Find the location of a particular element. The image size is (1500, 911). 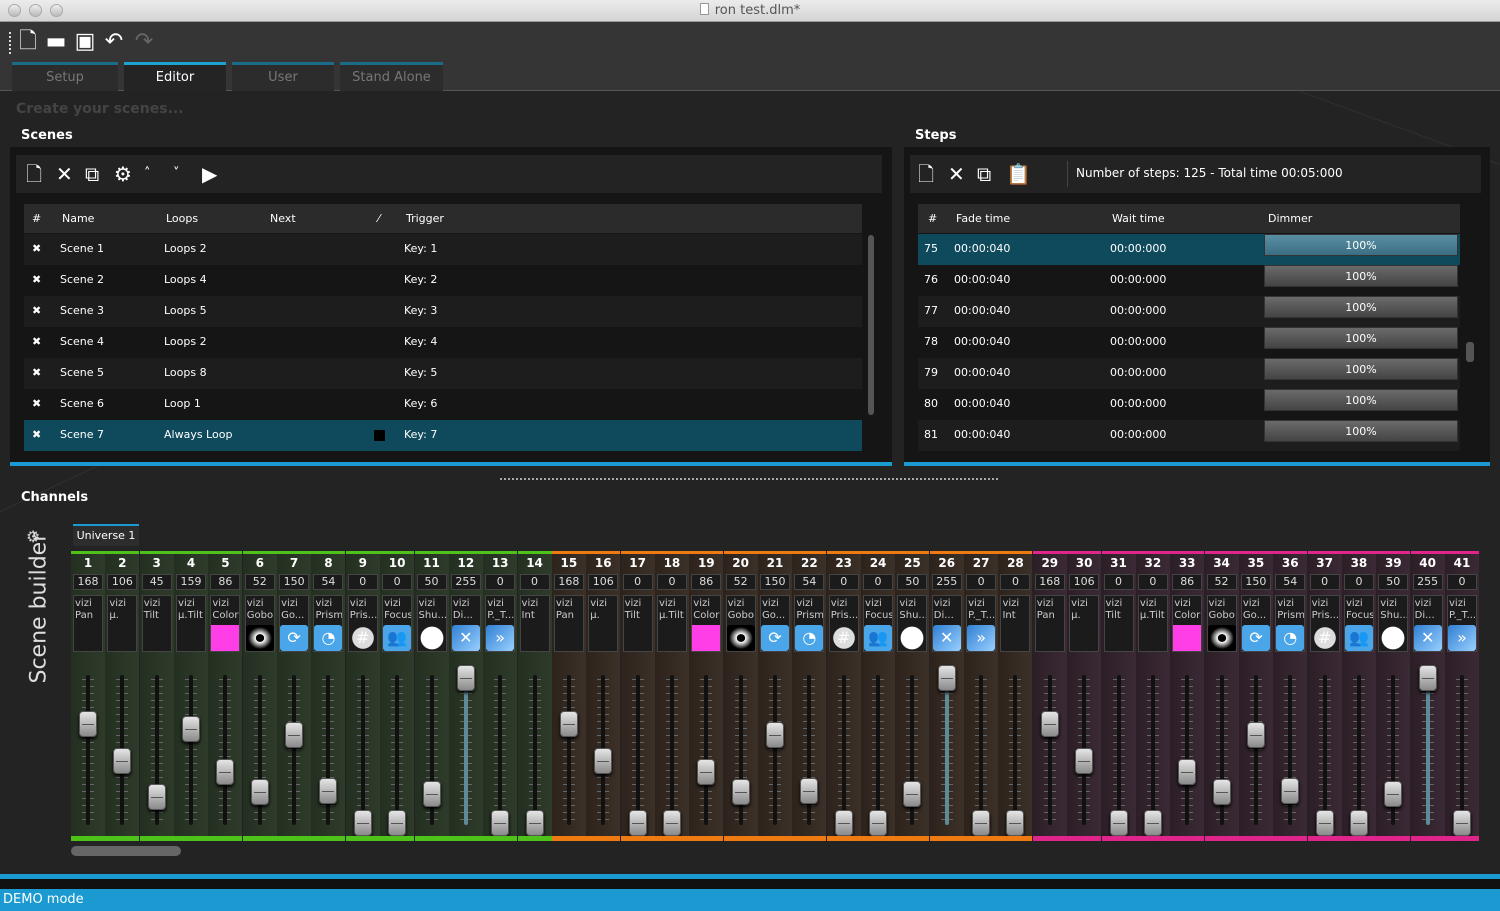

dimmer-icon: ✕ is located at coordinates (946, 638).